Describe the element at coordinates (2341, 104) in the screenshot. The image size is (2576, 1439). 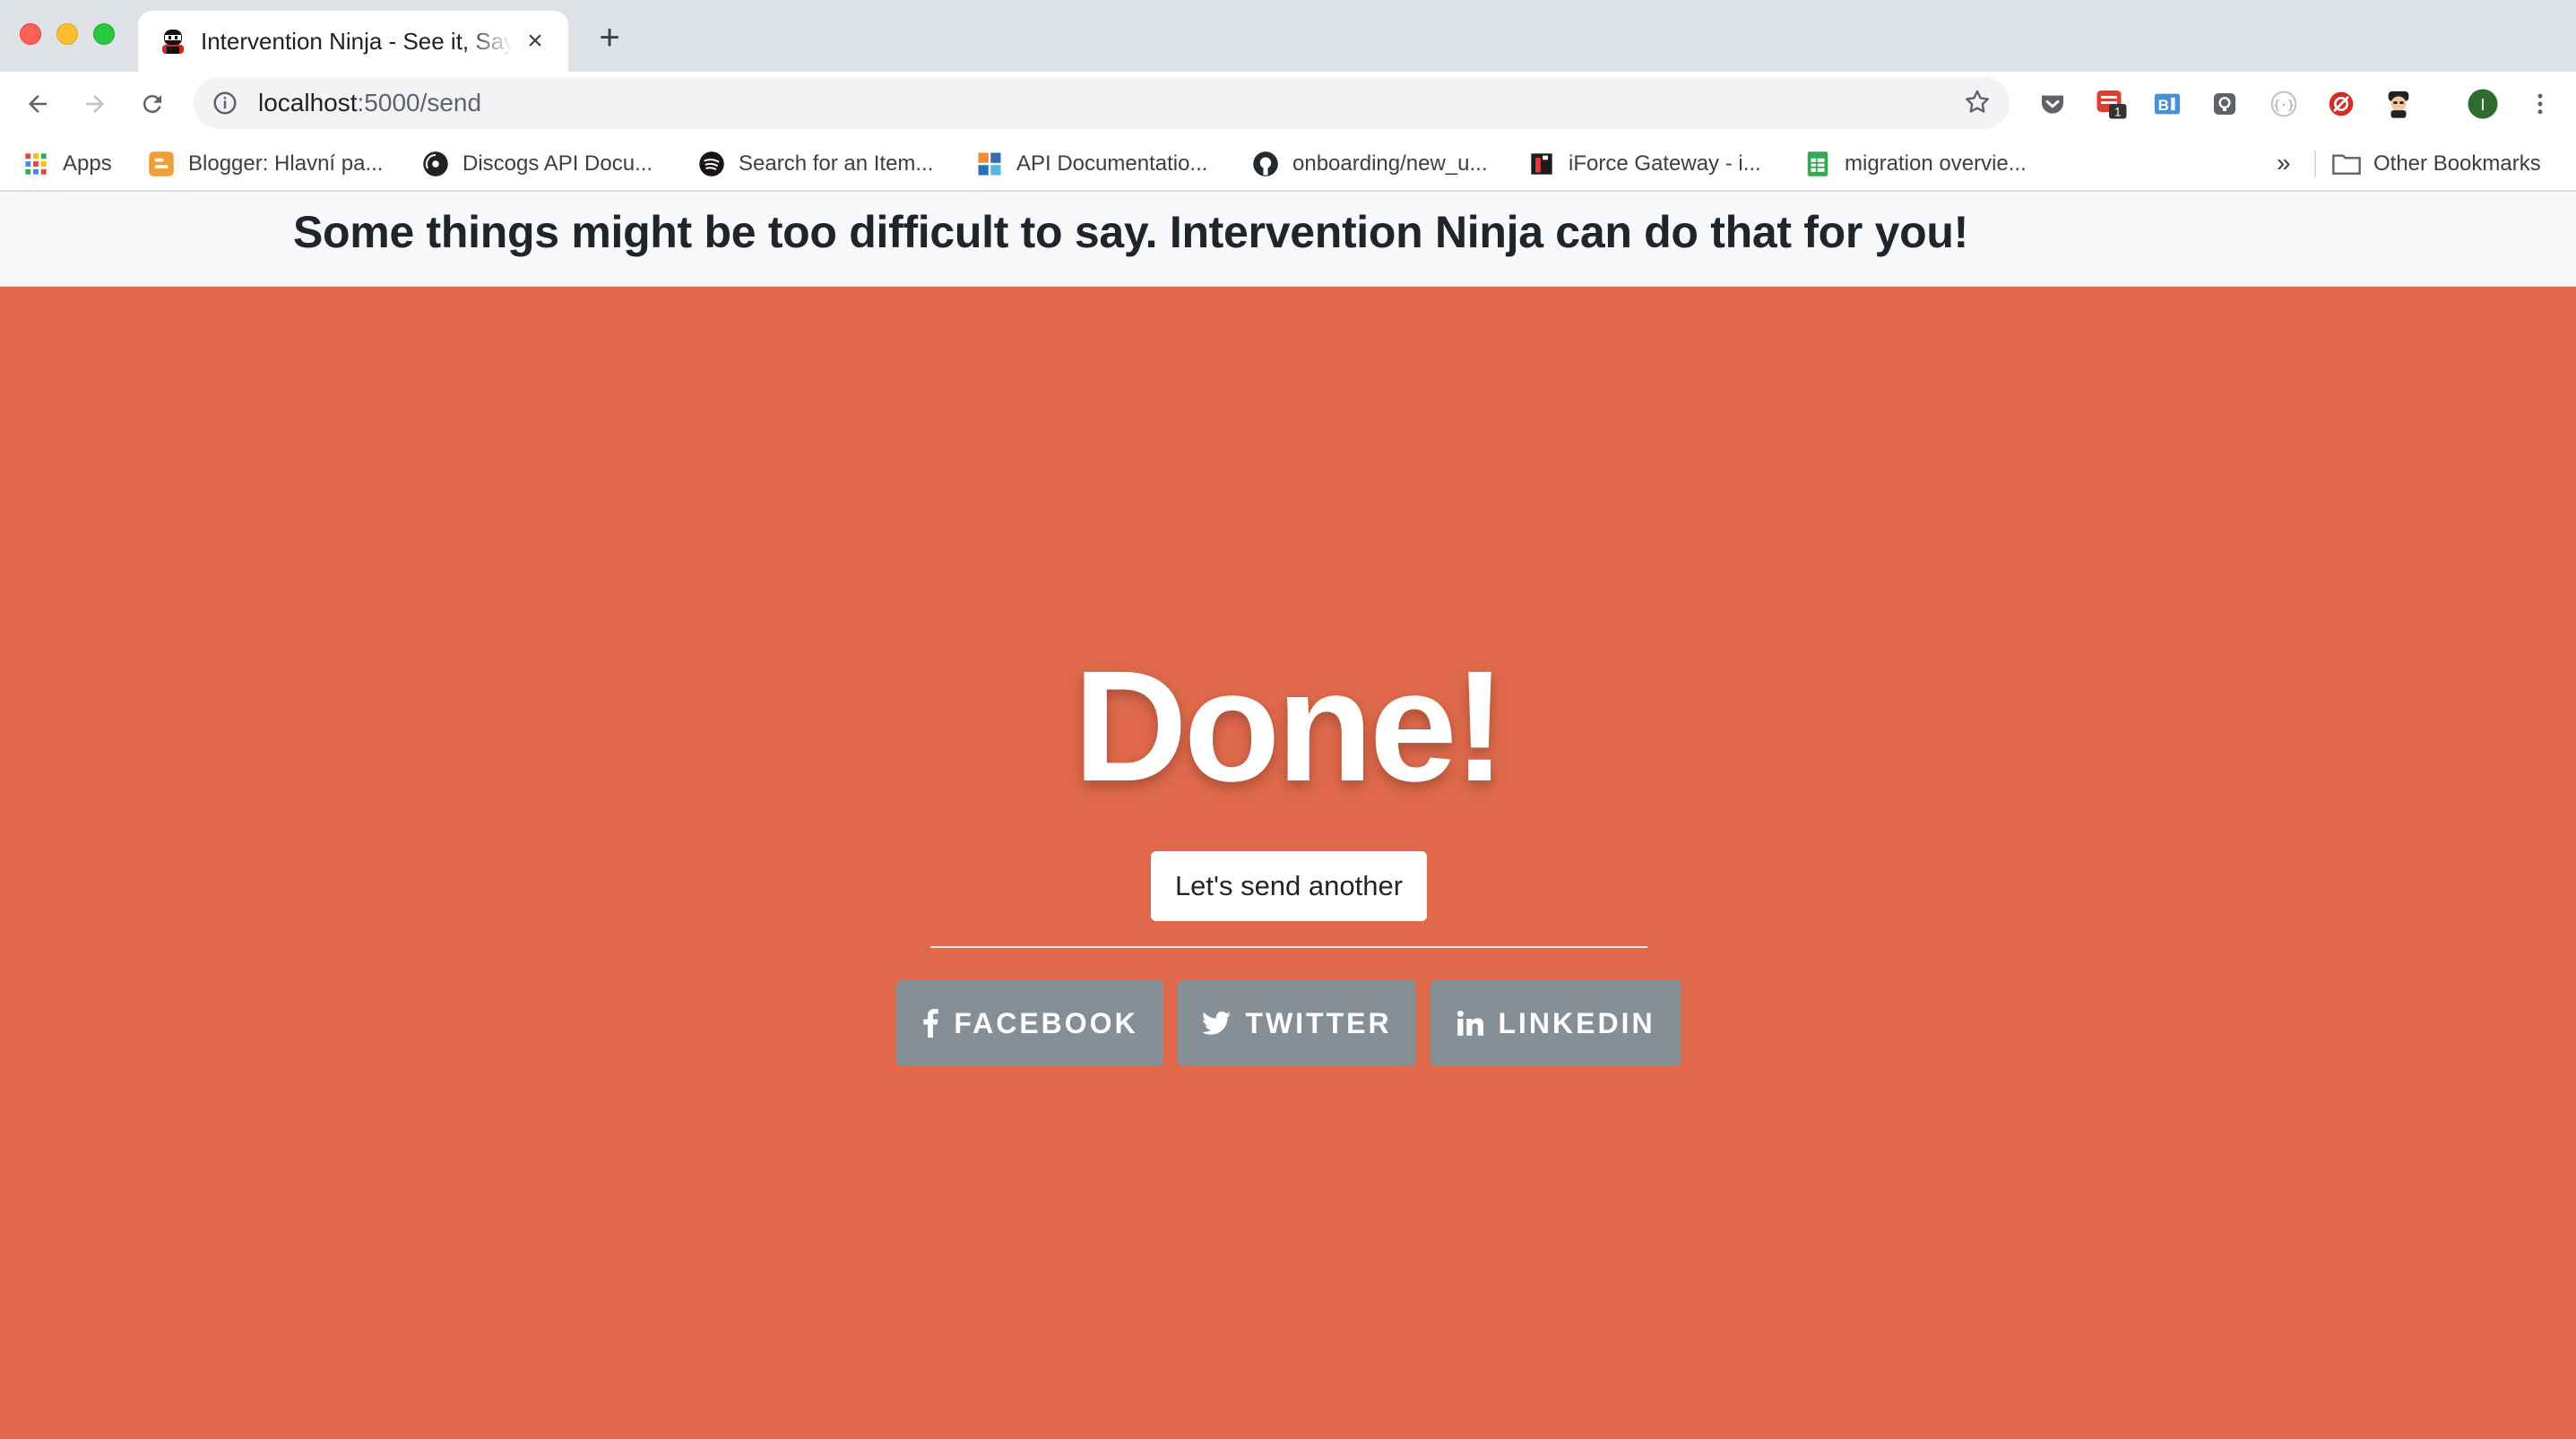
I see `lastpass-extension-icon` at that location.